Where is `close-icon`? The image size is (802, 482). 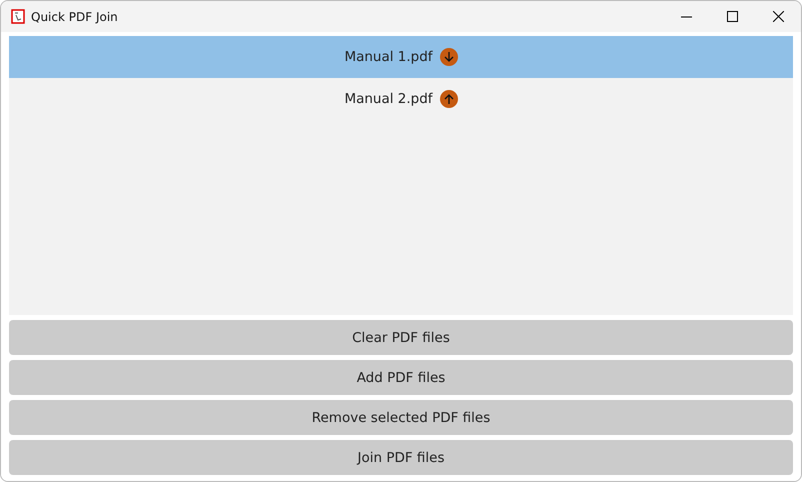
close-icon is located at coordinates (778, 16).